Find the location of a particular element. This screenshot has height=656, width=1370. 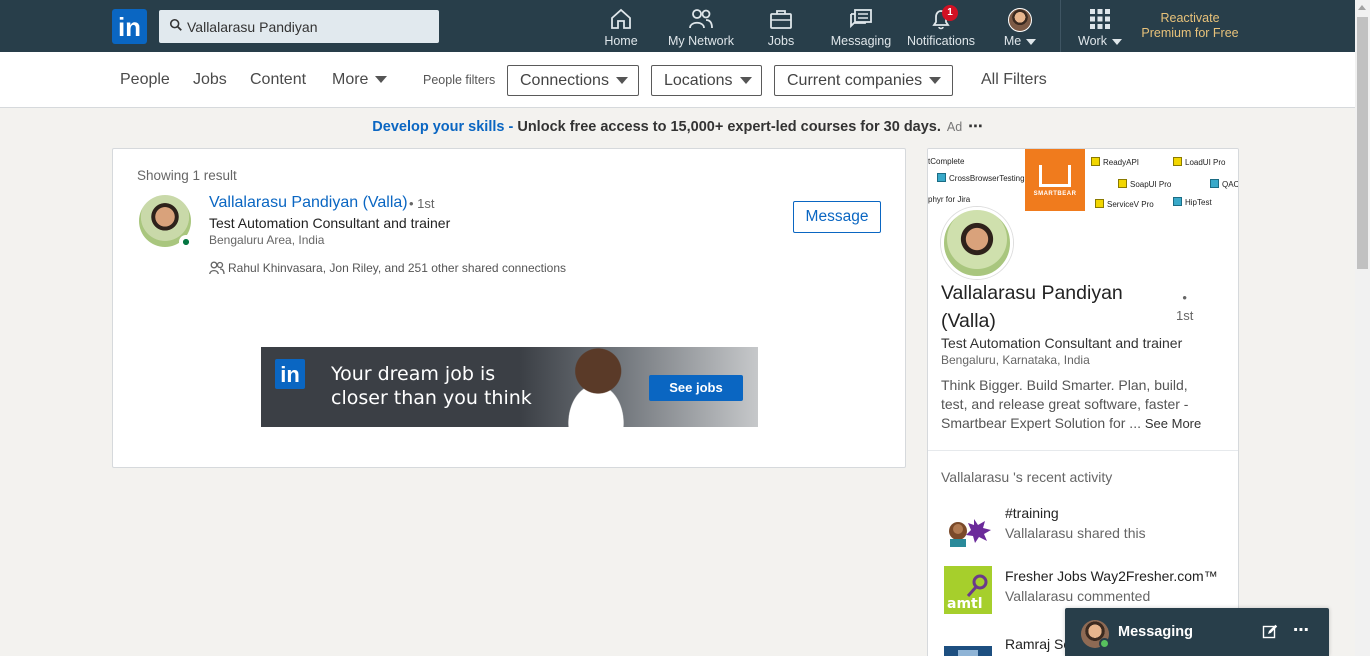

current-companies-filter-button: Current companies is located at coordinates (863, 80).